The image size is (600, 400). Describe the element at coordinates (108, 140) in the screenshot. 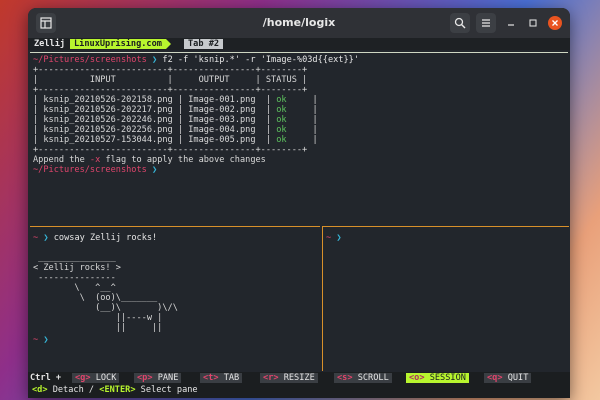

I see `row-input: ksnip_20210527-153044.png` at that location.